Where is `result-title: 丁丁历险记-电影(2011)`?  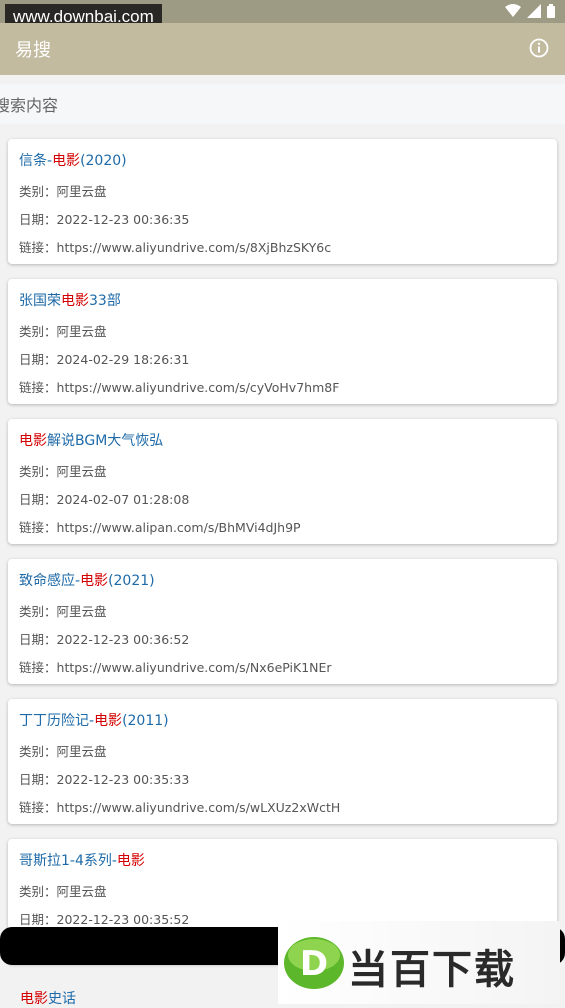
result-title: 丁丁历险记-电影(2011) is located at coordinates (94, 720).